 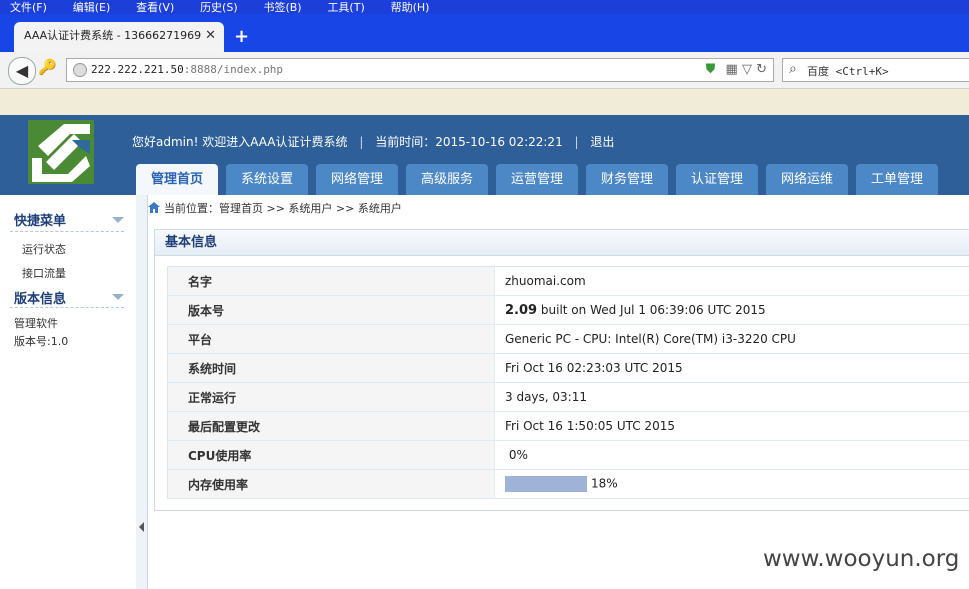 I want to click on row-key: 系统时间, so click(x=331, y=368).